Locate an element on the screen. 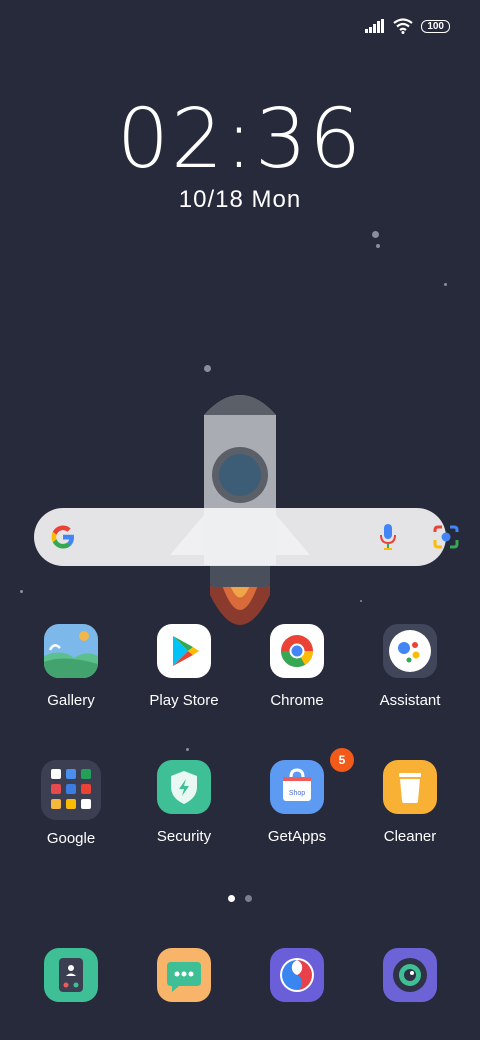 The image size is (480, 1040). dock-messaging is located at coordinates (184, 975).